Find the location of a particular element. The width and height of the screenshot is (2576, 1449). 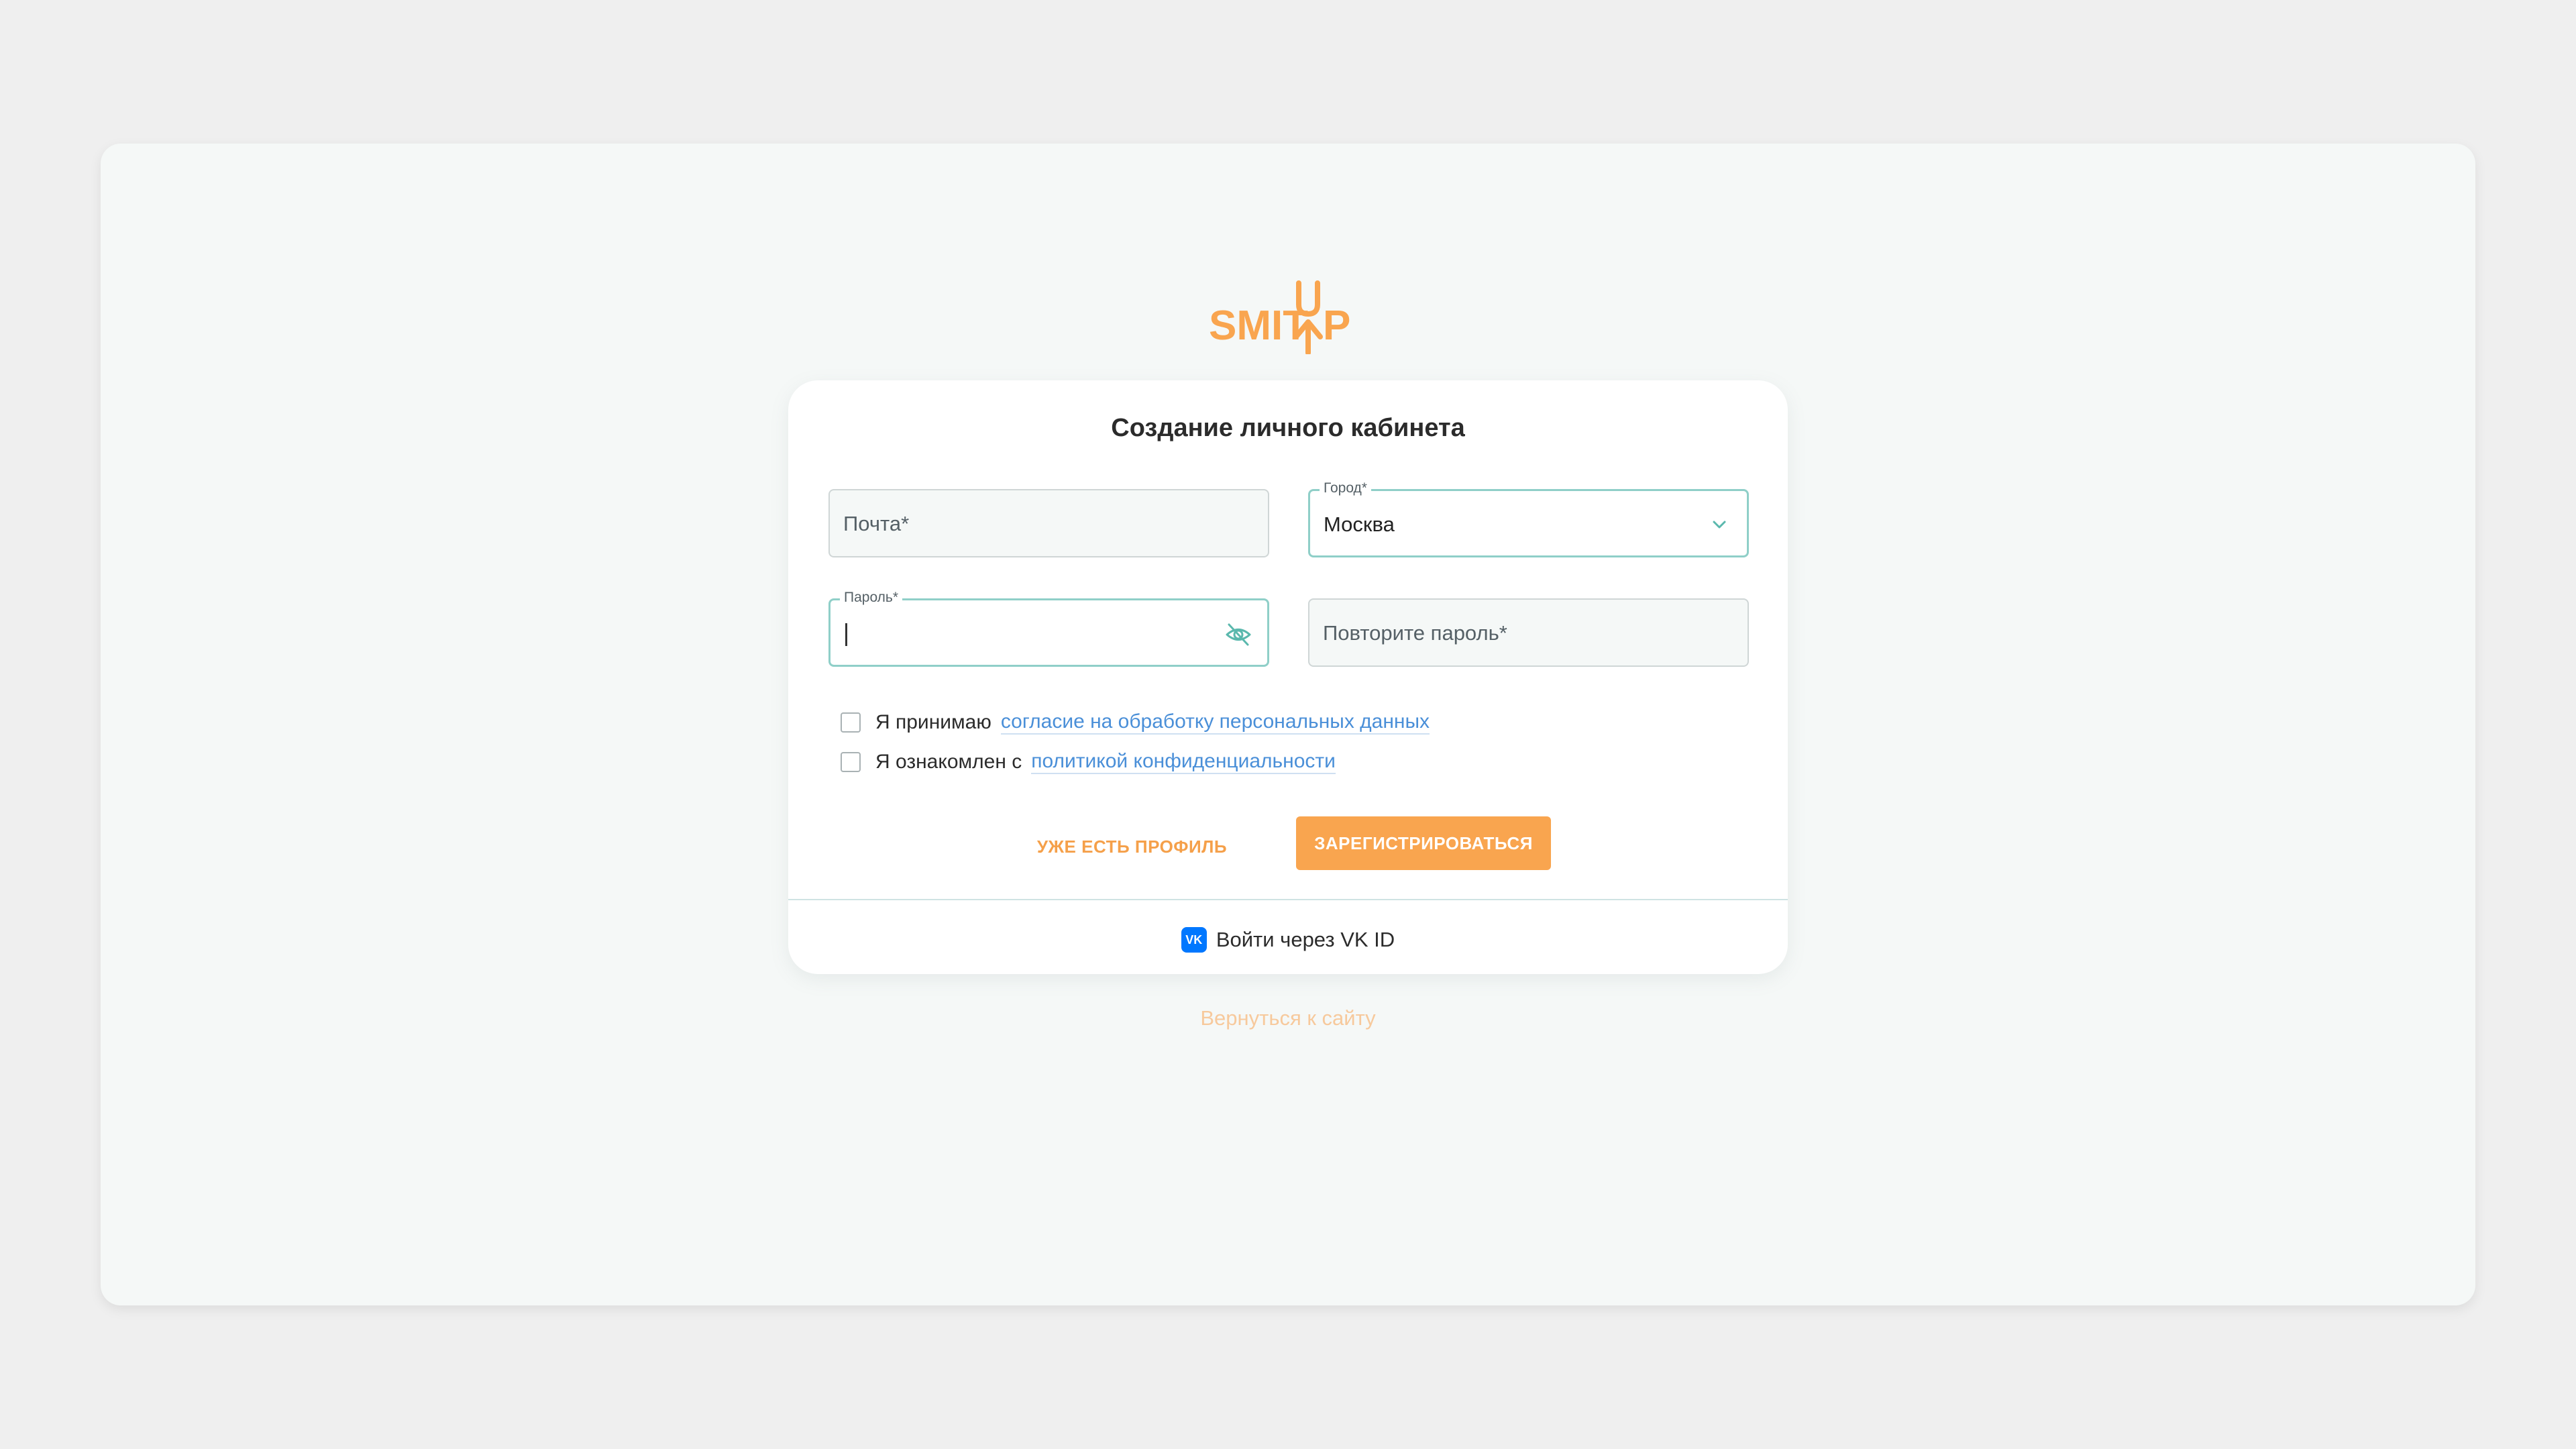

email-field: Почта* is located at coordinates (1048, 523).